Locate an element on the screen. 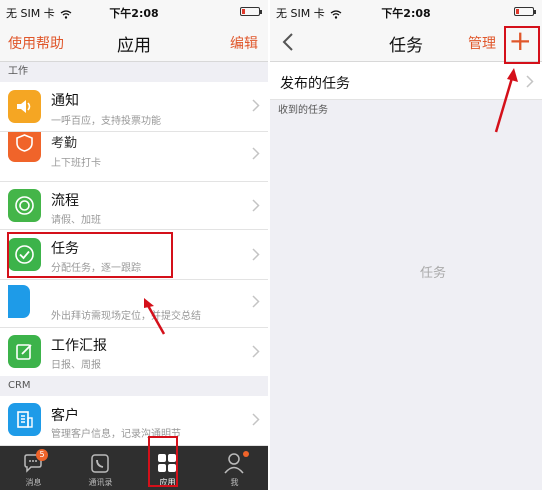 This screenshot has height=490, width=542. nav-bar: 任务 管理 + is located at coordinates (406, 42).